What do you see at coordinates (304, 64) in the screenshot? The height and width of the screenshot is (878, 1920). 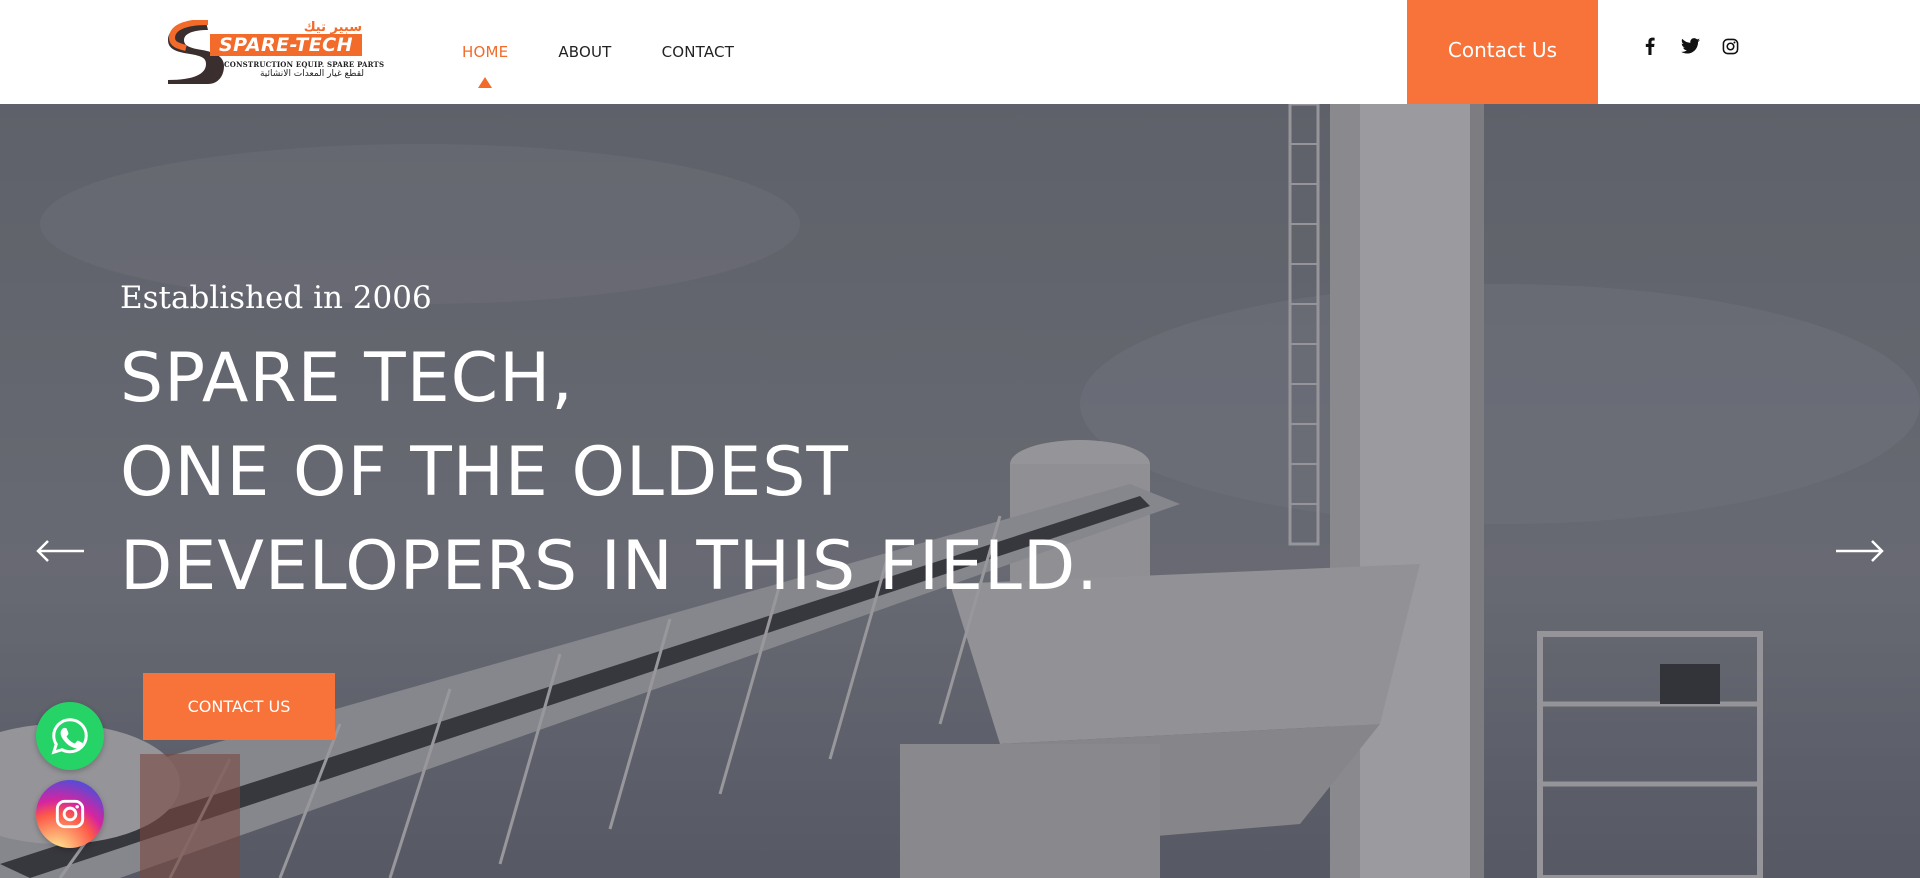 I see `logo-subtitle: CONSTRUCTION EQUIP. SPARE PARTS` at bounding box center [304, 64].